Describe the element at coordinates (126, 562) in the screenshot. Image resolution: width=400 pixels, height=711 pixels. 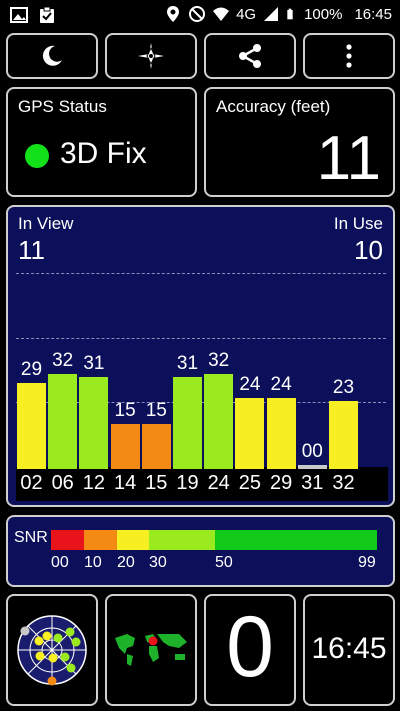
I see `snr-tick: 20` at that location.